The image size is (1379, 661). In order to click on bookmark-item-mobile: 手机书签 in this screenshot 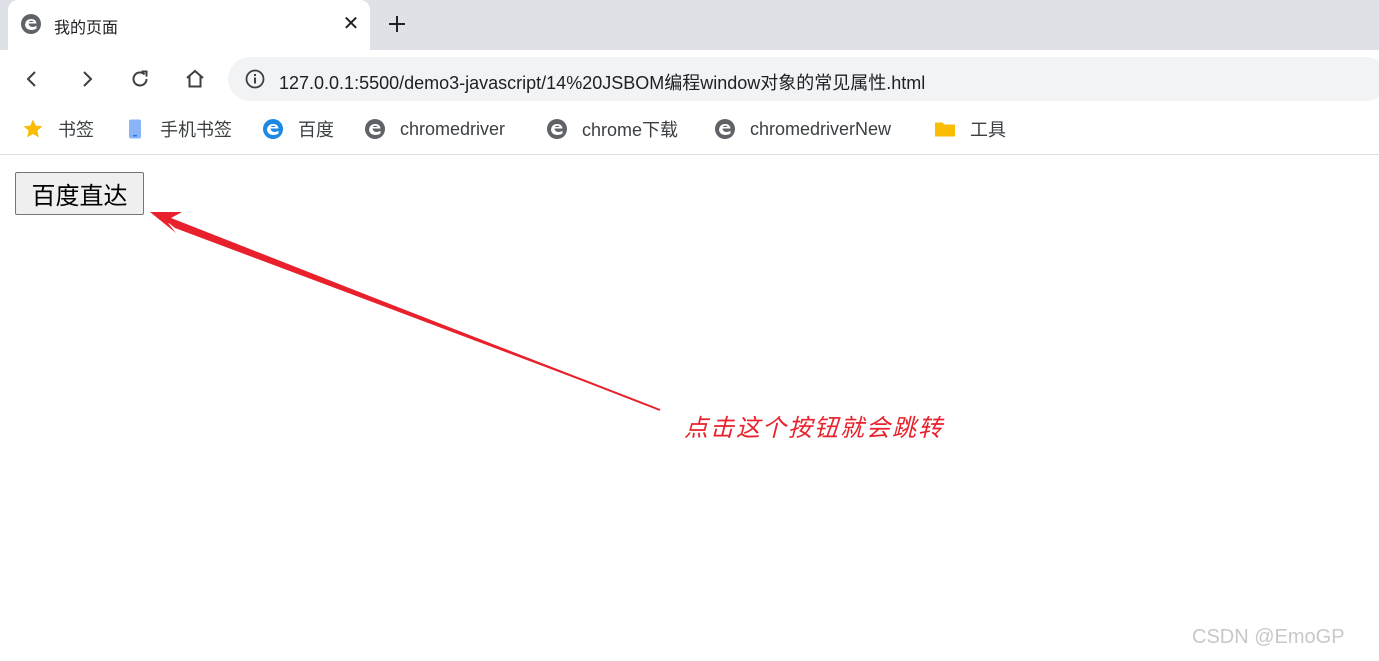, I will do `click(178, 129)`.